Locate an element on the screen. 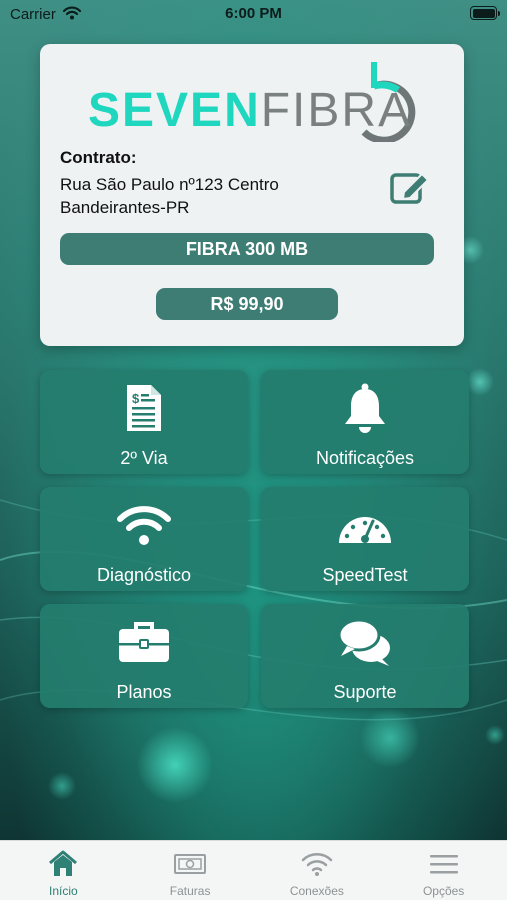 This screenshot has height=900, width=507. contract-address-line2: Bandeirantes-PR is located at coordinates (125, 207).